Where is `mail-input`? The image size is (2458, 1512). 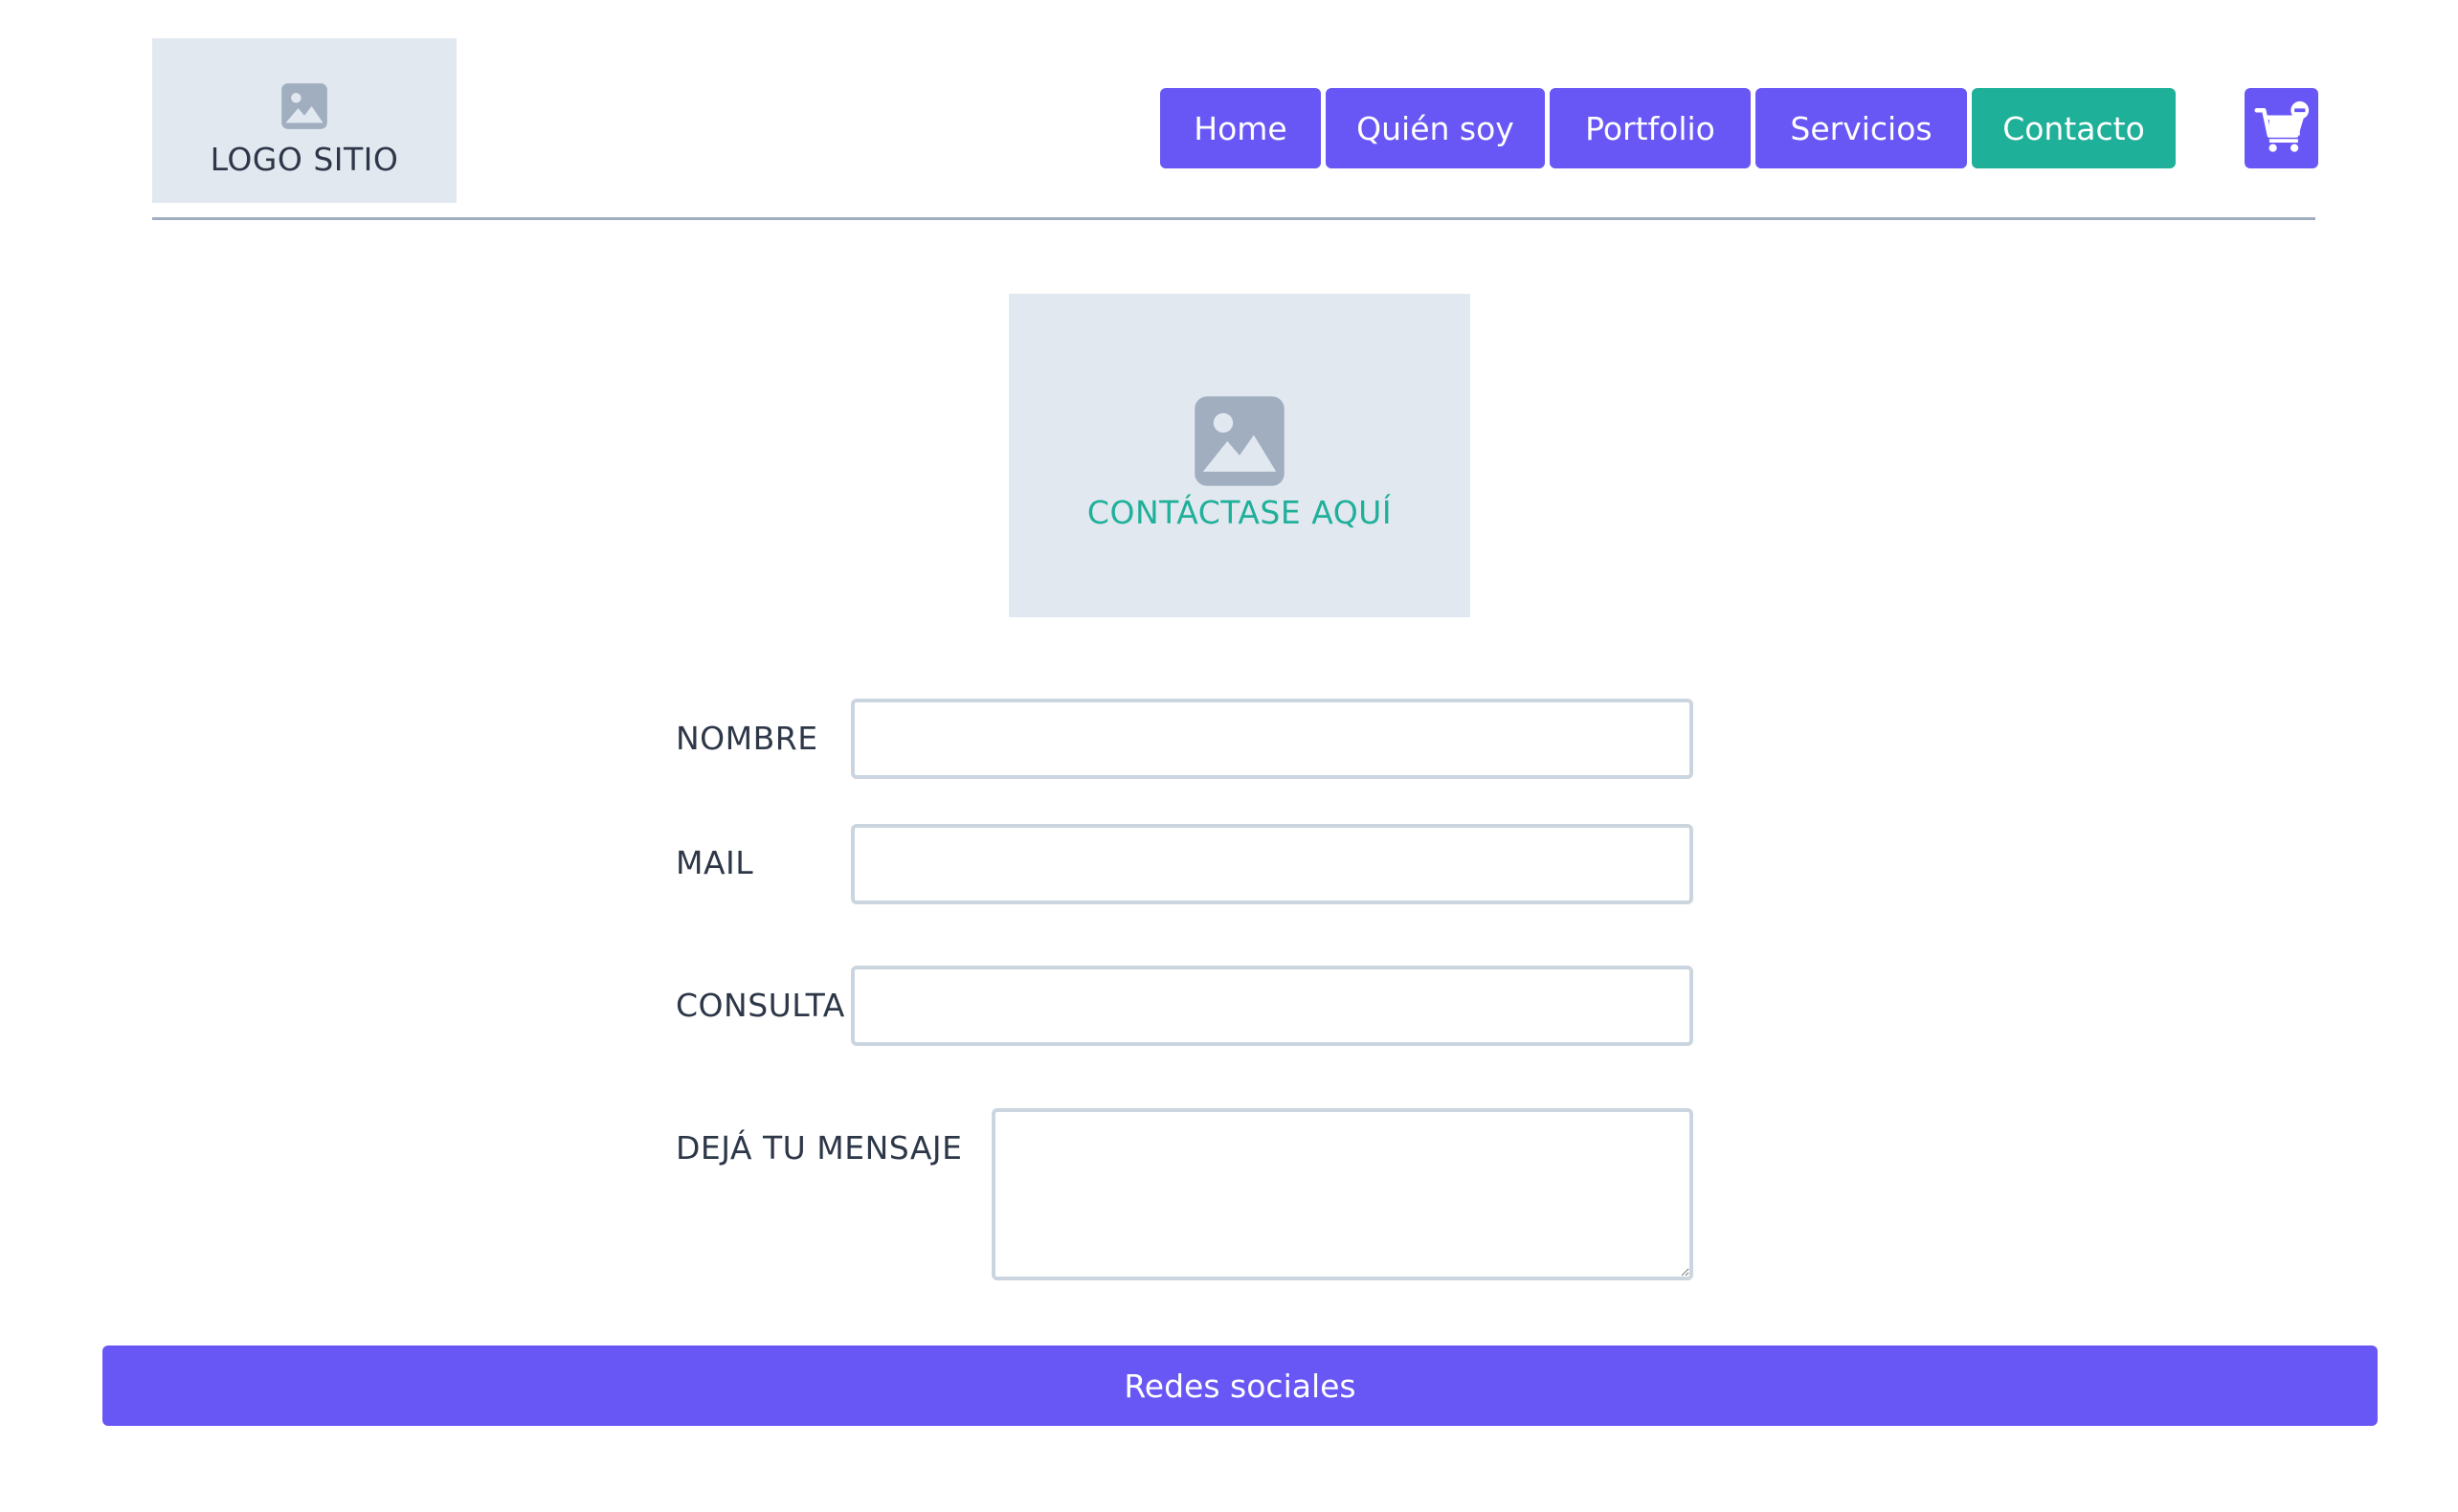 mail-input is located at coordinates (1272, 864).